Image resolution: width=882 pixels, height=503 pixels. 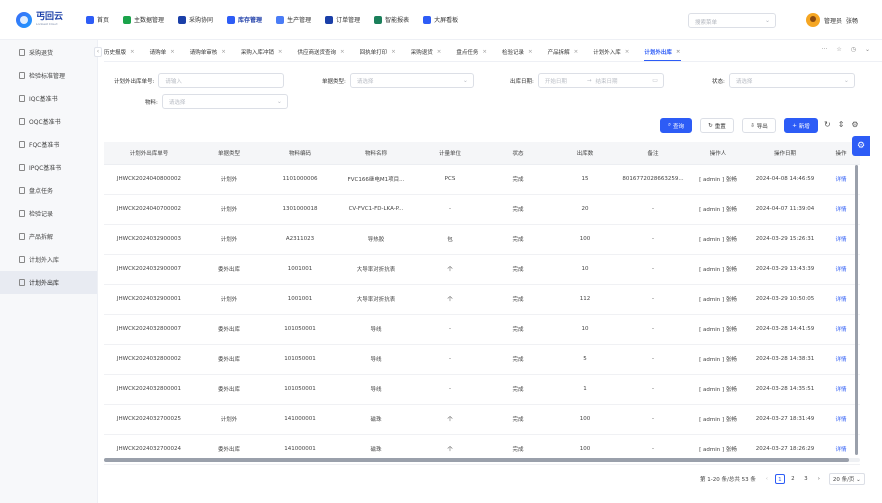 I want to click on material-select: 请选择 ⌄, so click(x=224, y=101).